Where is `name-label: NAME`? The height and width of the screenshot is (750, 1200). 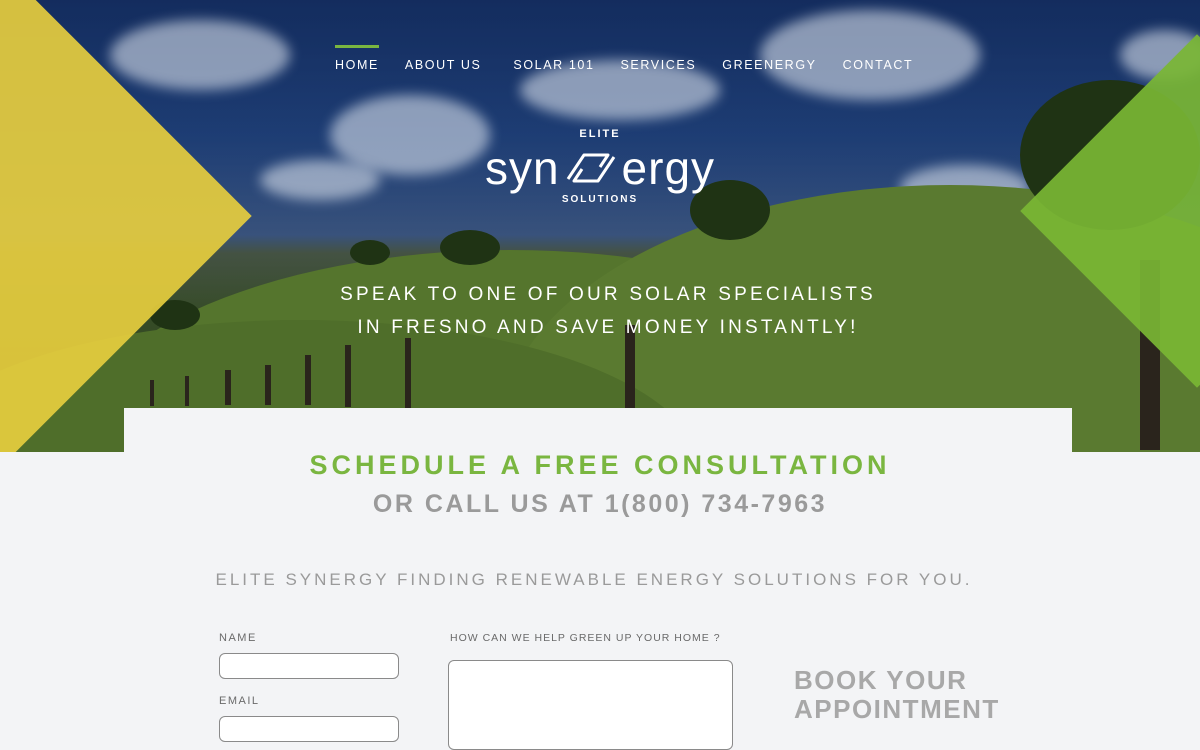 name-label: NAME is located at coordinates (238, 638).